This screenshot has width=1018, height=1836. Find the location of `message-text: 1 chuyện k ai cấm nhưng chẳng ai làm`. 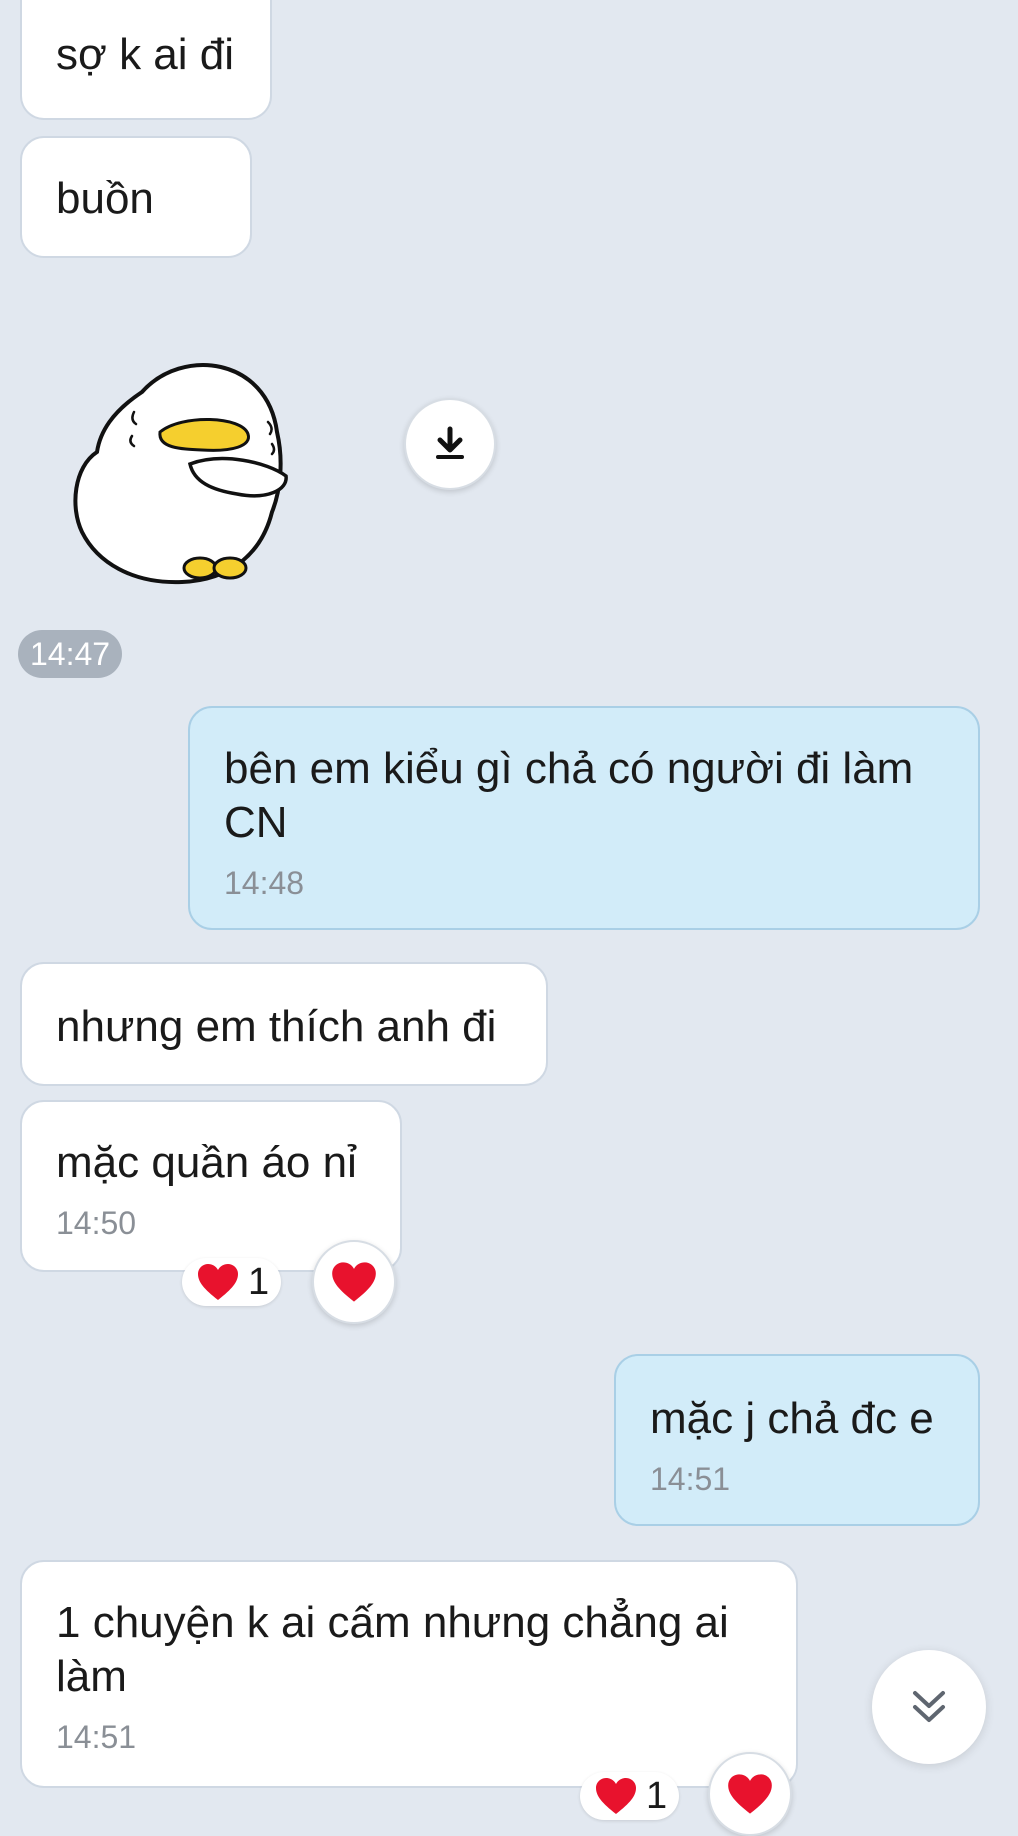

message-text: 1 chuyện k ai cấm nhưng chẳng ai làm is located at coordinates (392, 1649).